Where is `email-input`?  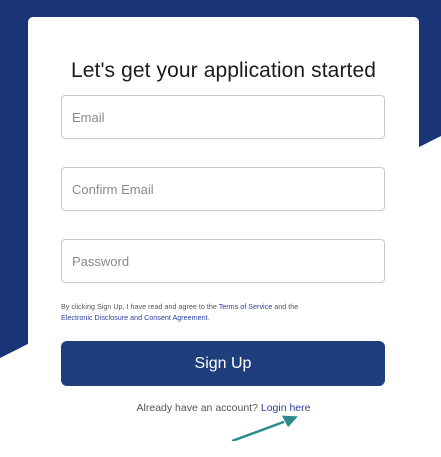
email-input is located at coordinates (223, 117).